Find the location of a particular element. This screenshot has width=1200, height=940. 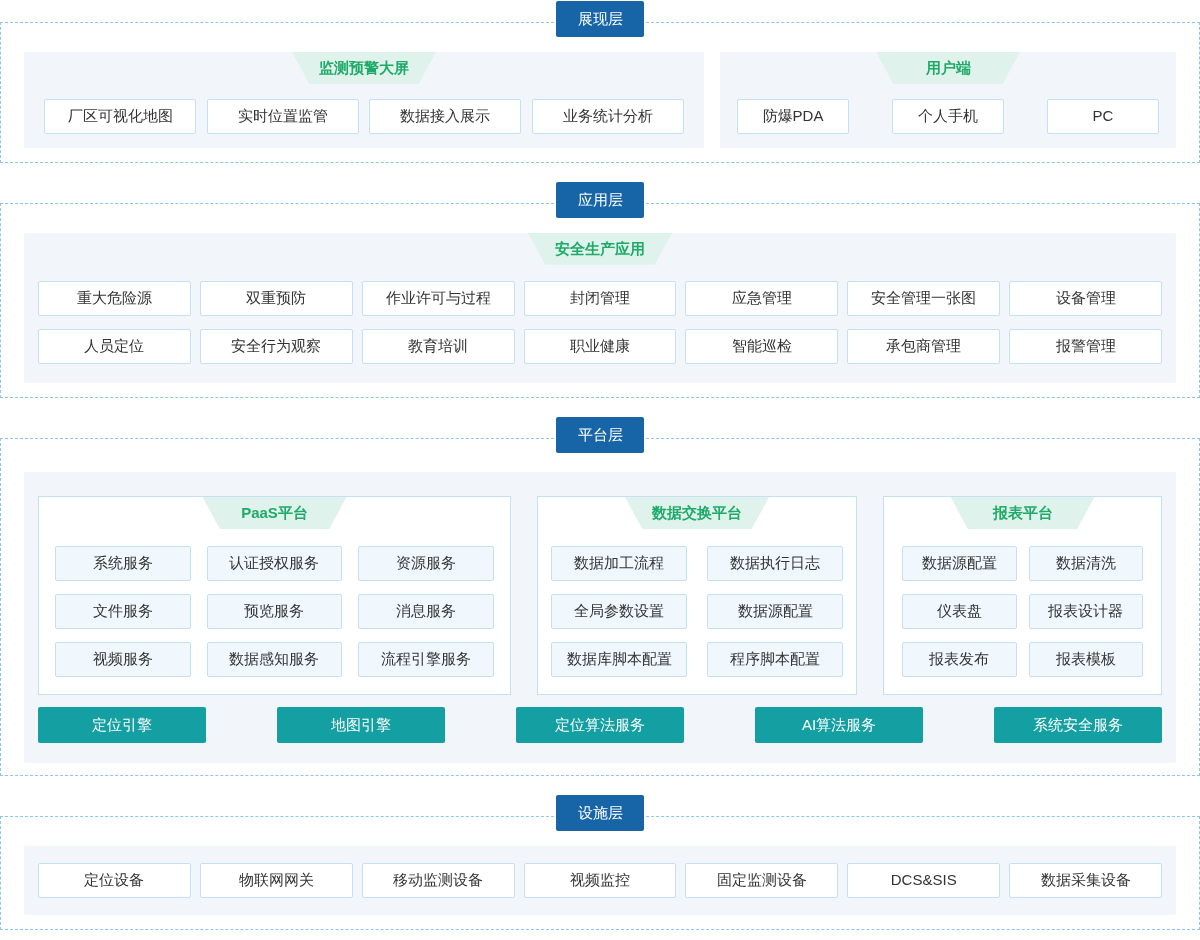

module-box: 重大危险源 is located at coordinates (114, 298).